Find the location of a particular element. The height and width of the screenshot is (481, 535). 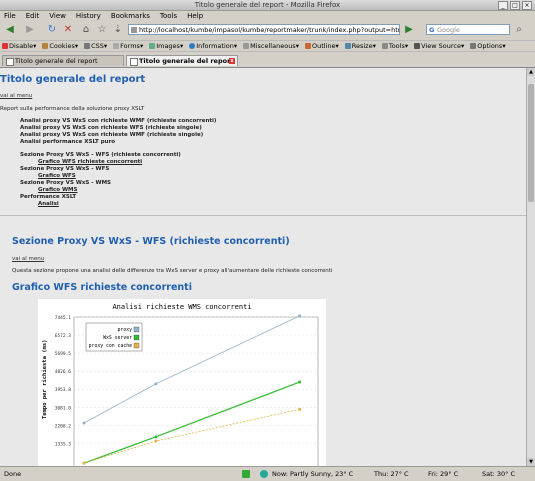

toolbar-options-label: Options is located at coordinates (490, 46).